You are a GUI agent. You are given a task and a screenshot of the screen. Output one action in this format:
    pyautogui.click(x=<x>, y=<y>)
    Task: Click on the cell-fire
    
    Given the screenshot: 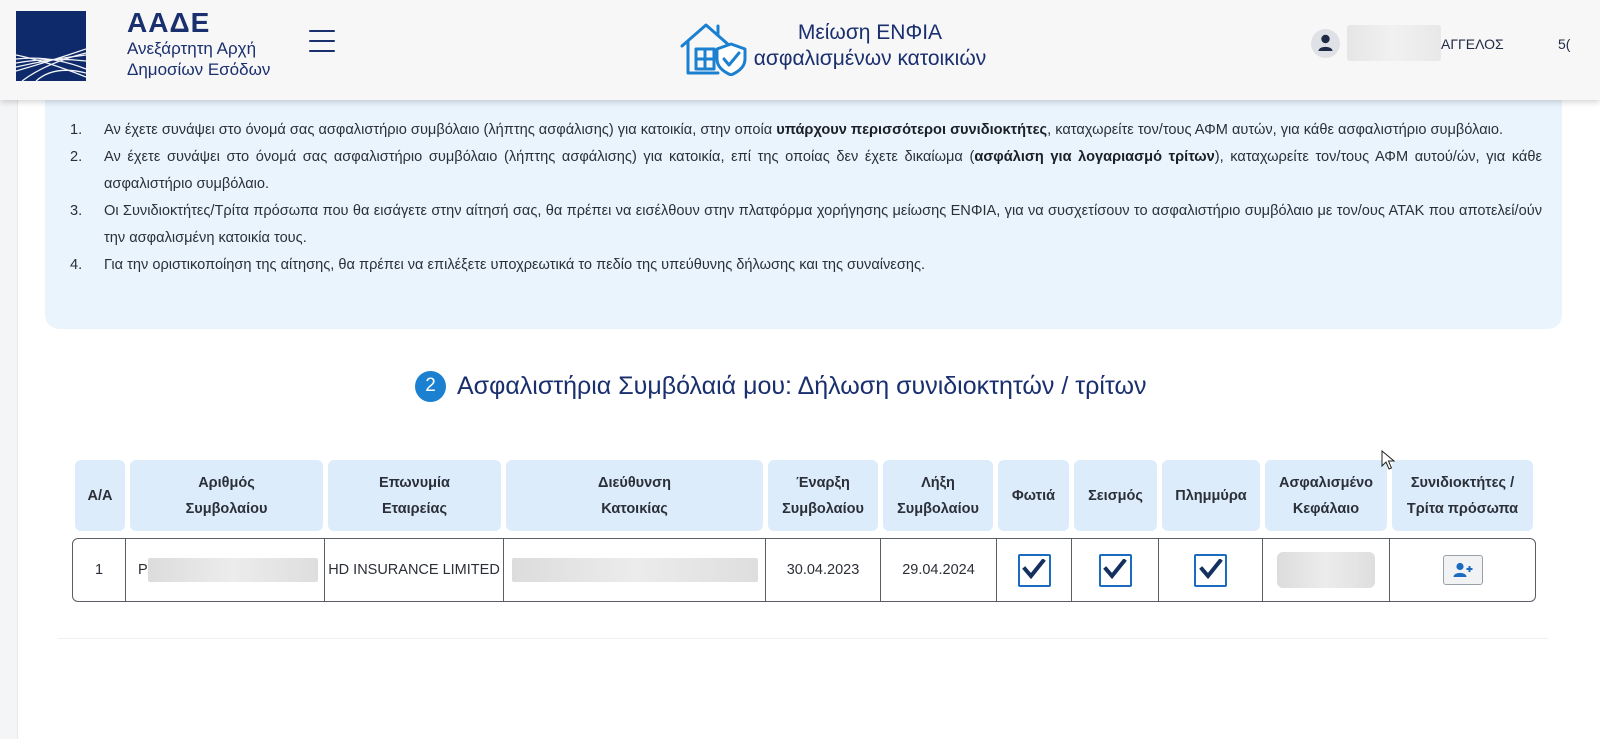 What is the action you would take?
    pyautogui.click(x=1034, y=570)
    